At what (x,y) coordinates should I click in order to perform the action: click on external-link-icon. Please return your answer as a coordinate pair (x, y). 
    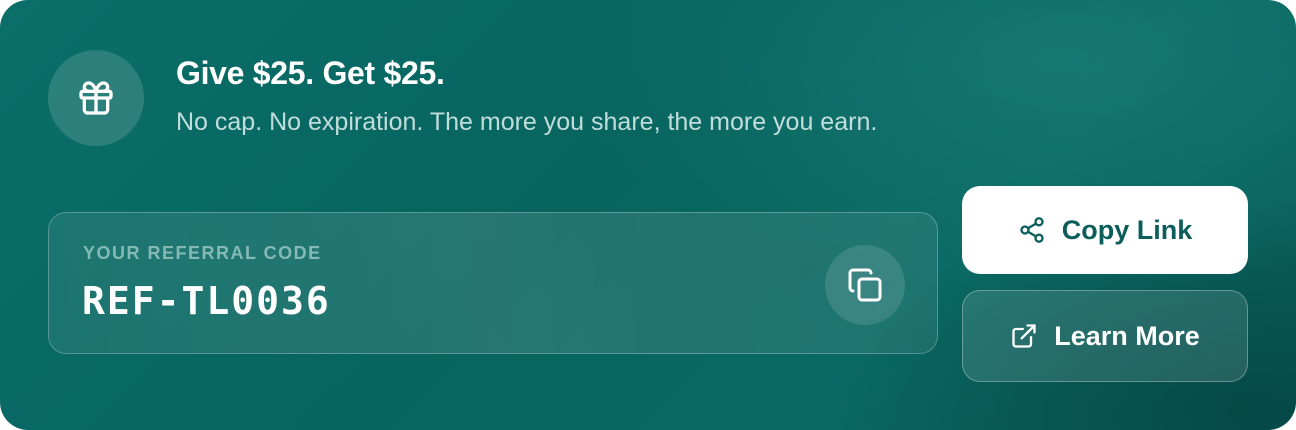
    Looking at the image, I should click on (1024, 336).